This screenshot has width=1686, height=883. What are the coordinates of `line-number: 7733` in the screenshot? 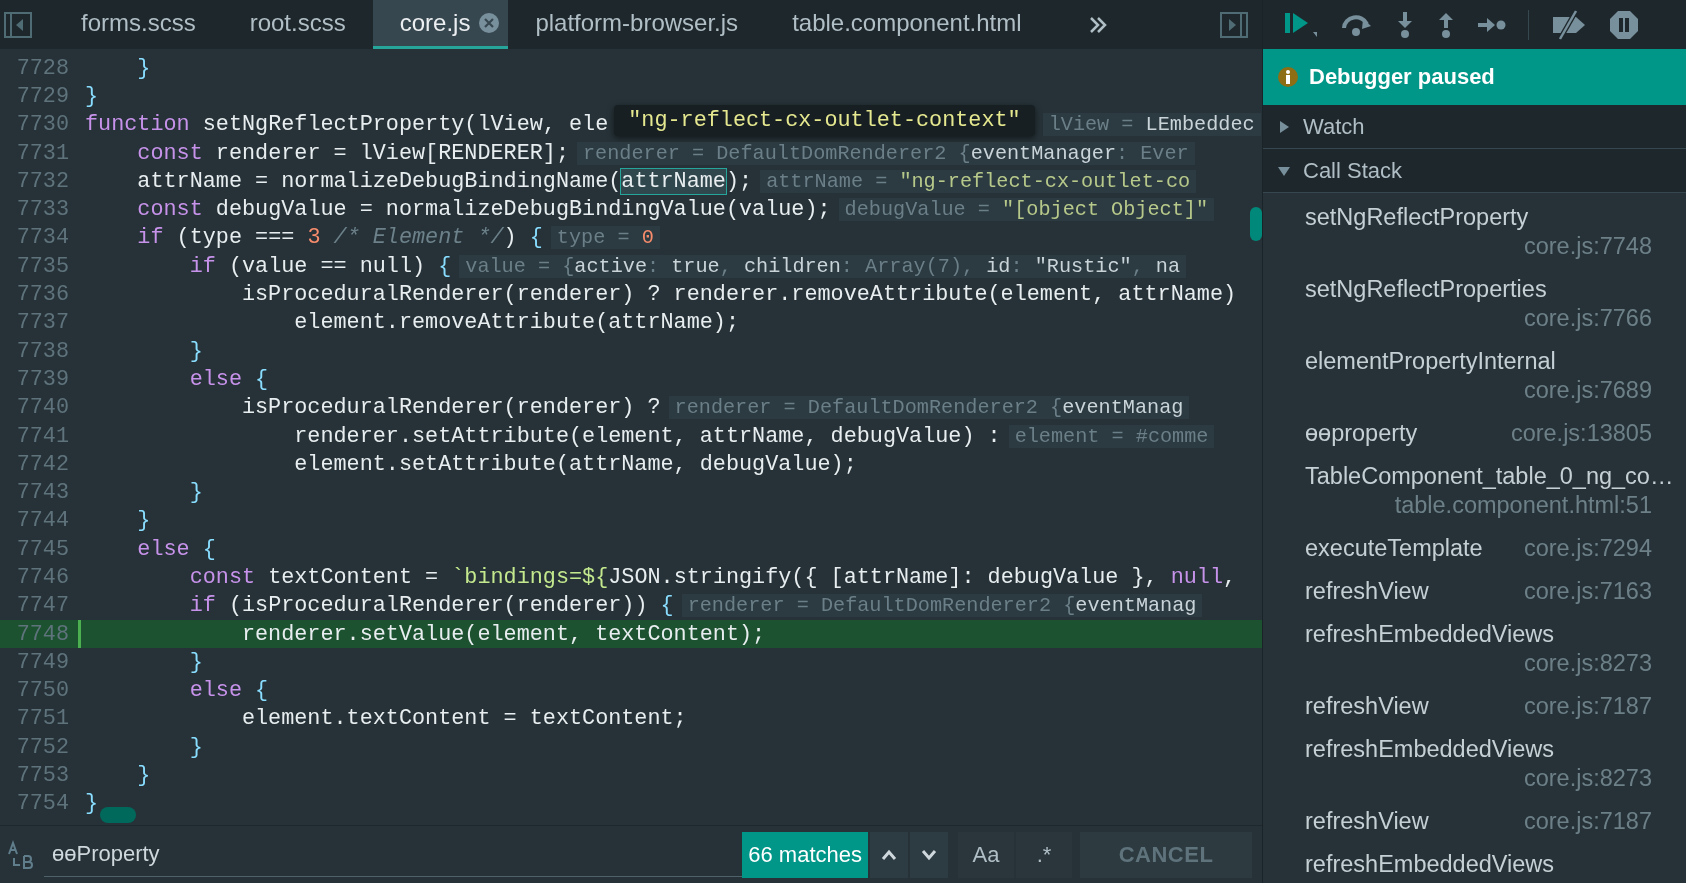 It's located at (42, 210).